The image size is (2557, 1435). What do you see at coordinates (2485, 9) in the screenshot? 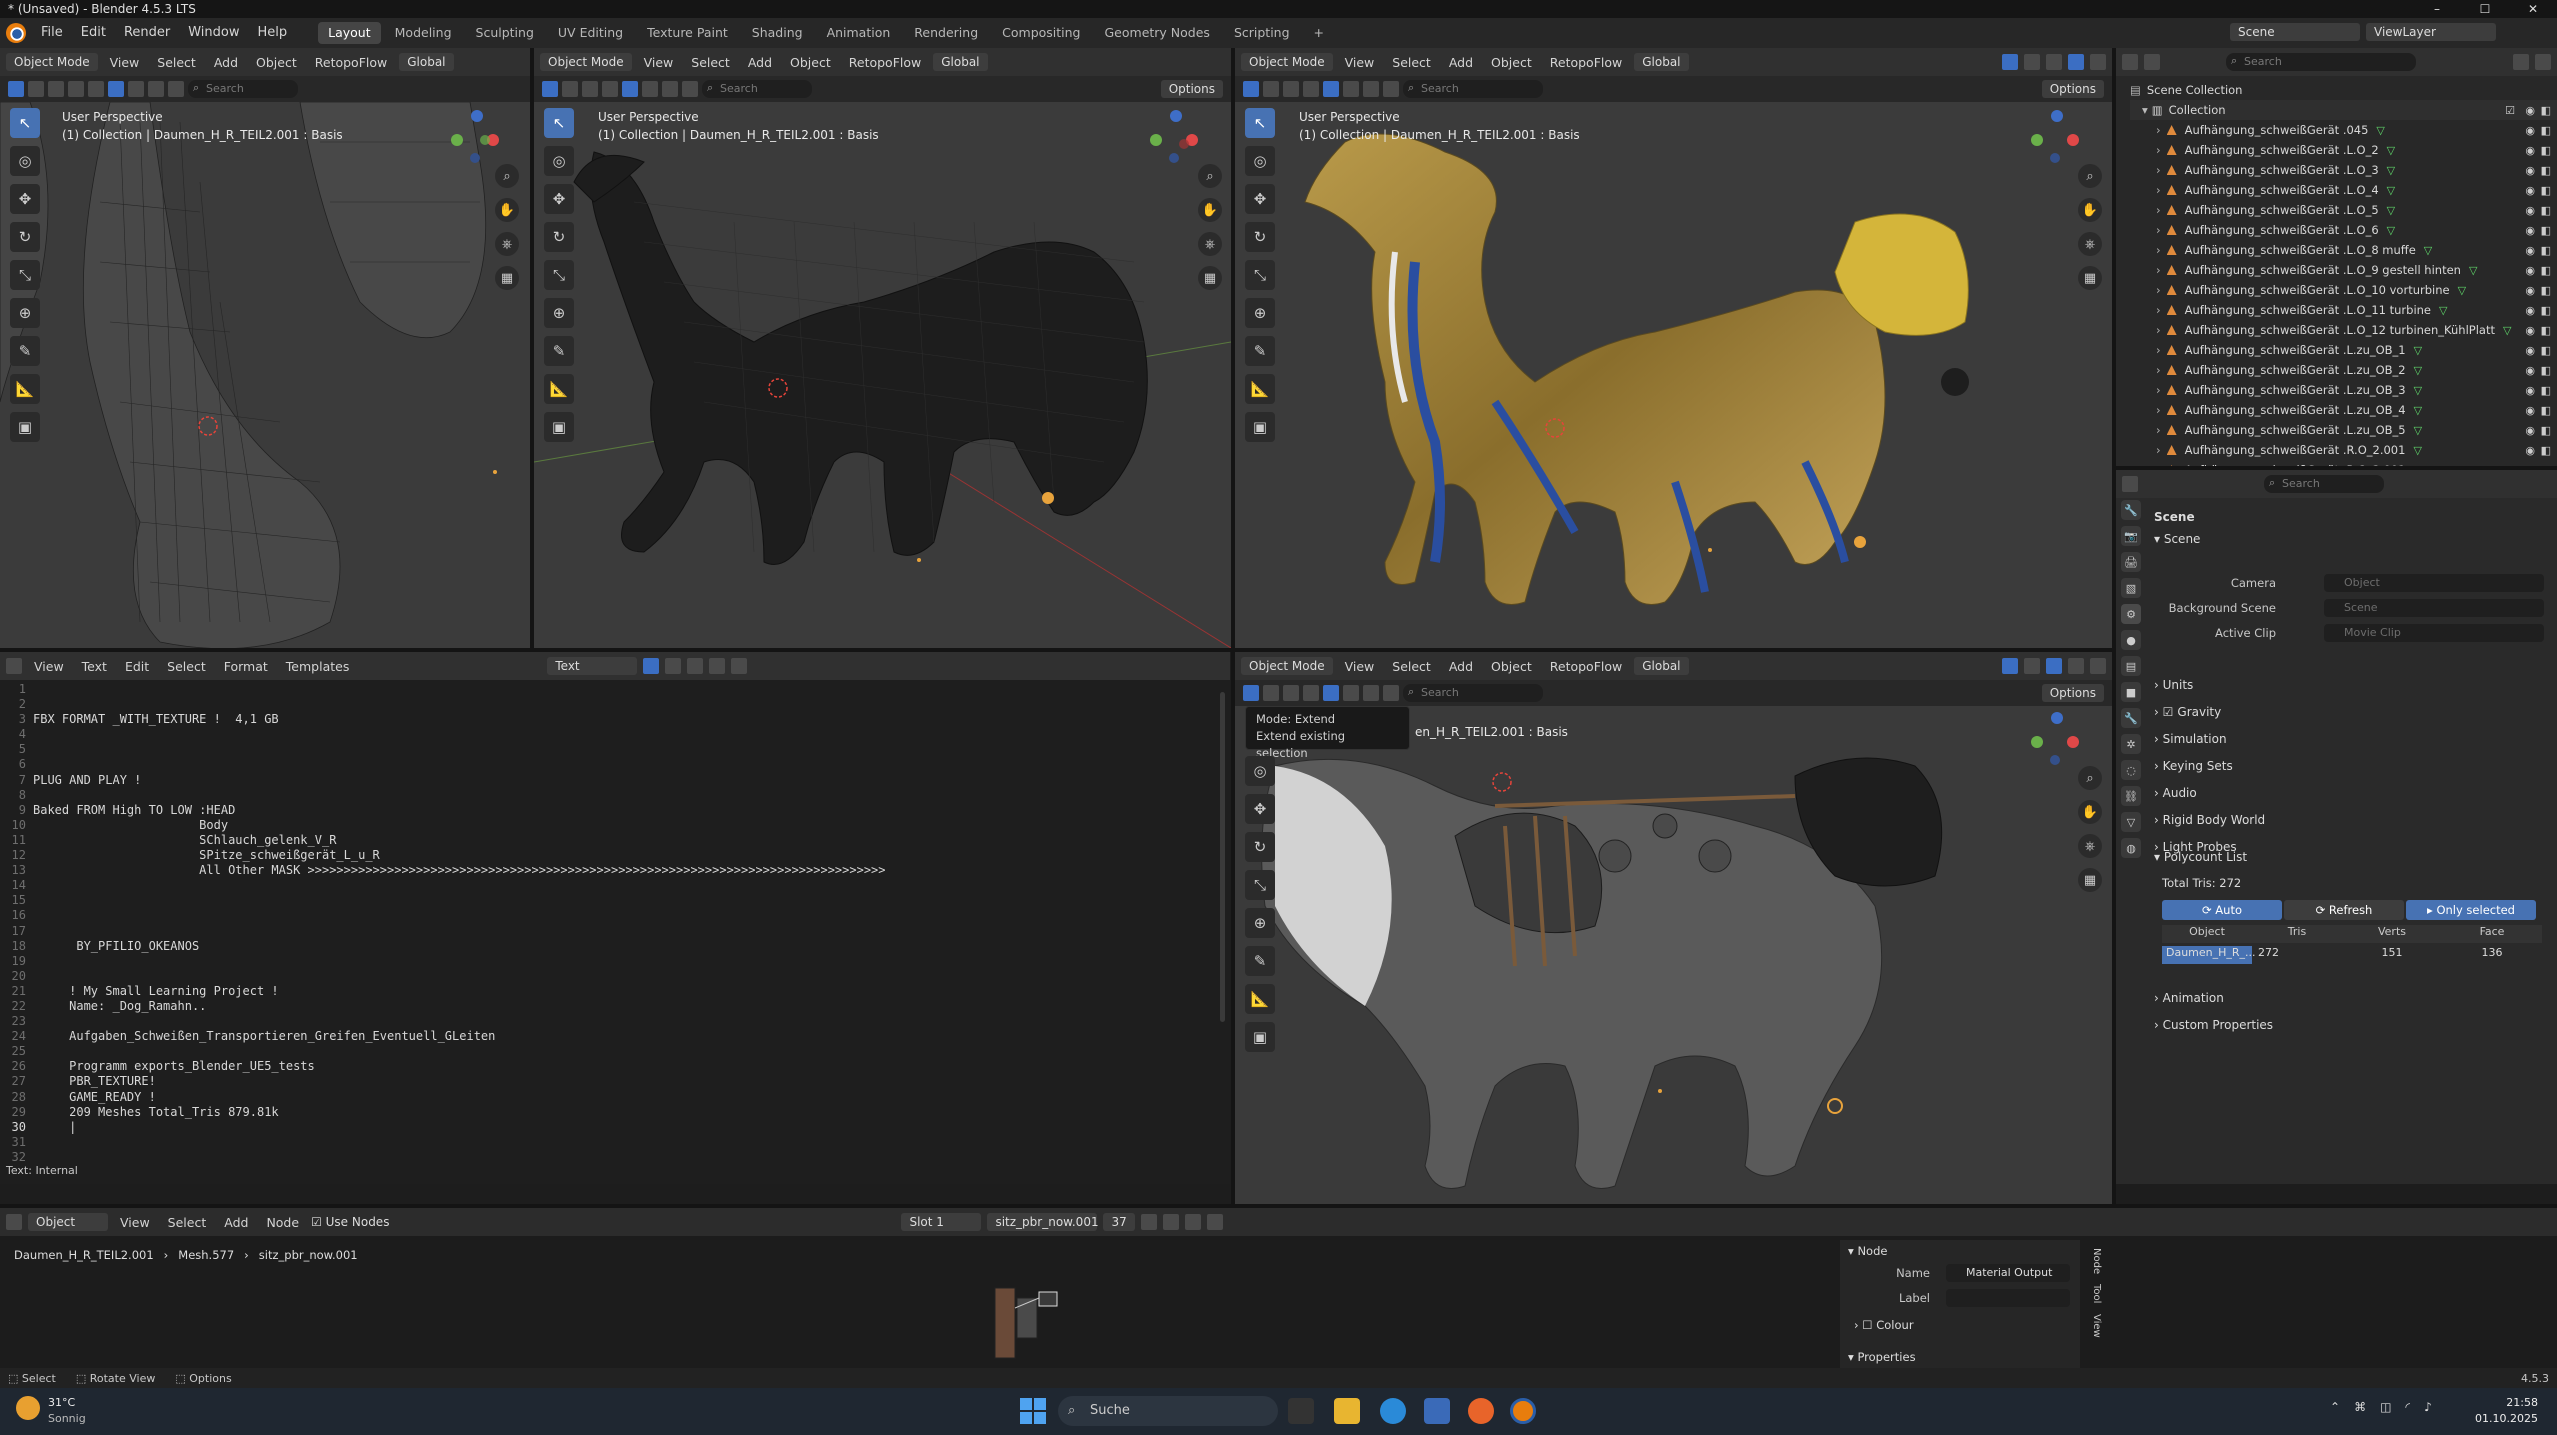
I see `maximize-icon: ☐` at bounding box center [2485, 9].